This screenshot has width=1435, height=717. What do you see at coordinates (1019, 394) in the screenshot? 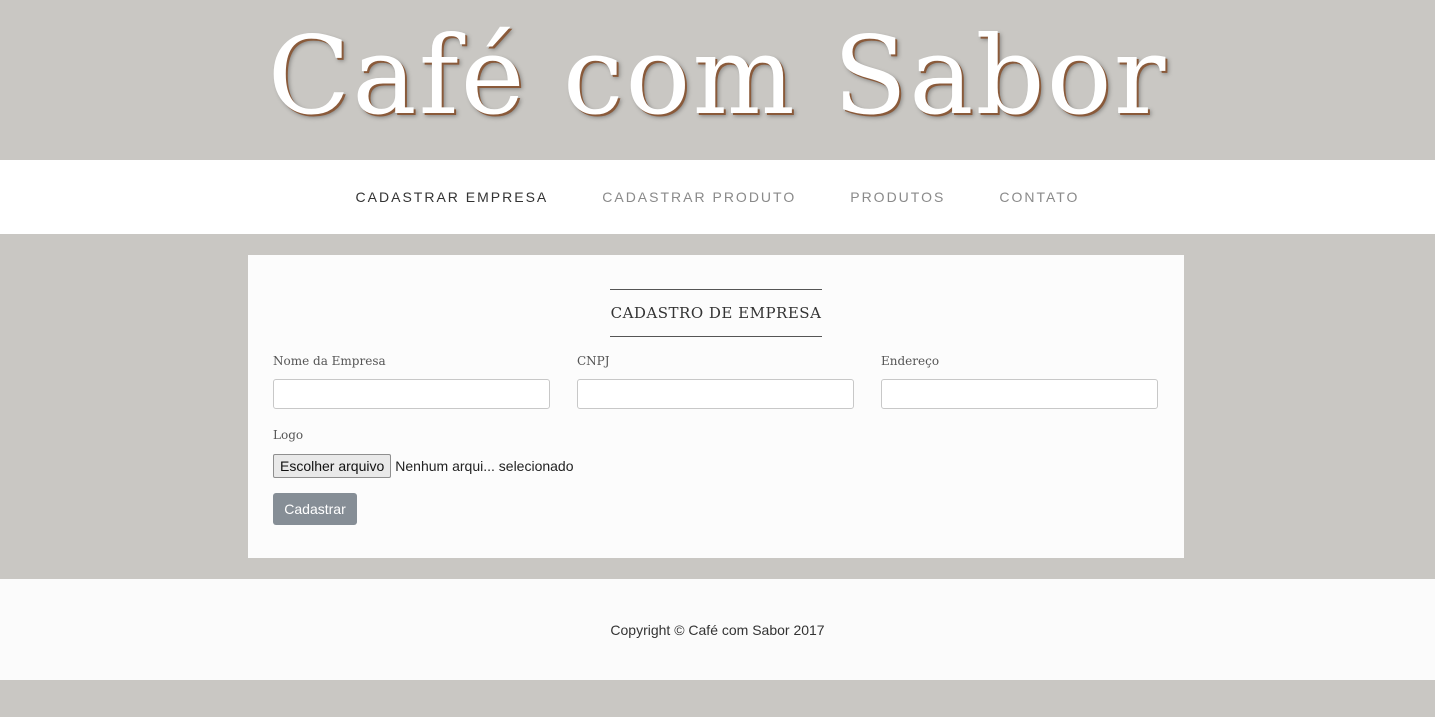
I see `address-input` at bounding box center [1019, 394].